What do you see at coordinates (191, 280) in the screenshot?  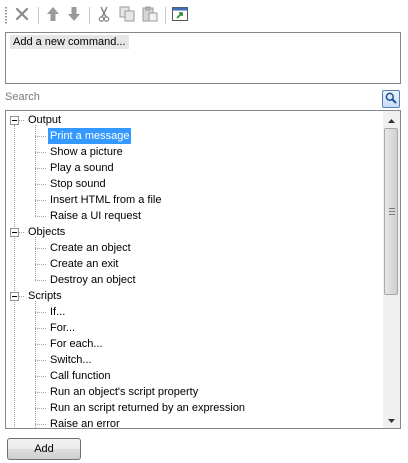 I see `tree-item: Destroy an object` at bounding box center [191, 280].